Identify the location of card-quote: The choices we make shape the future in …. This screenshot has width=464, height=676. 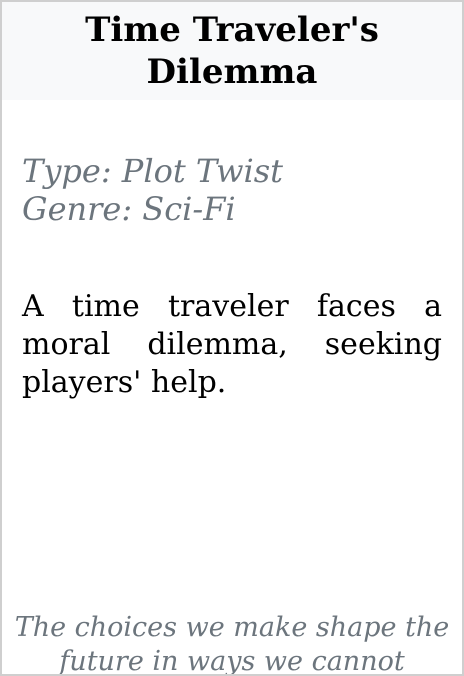
(232, 644).